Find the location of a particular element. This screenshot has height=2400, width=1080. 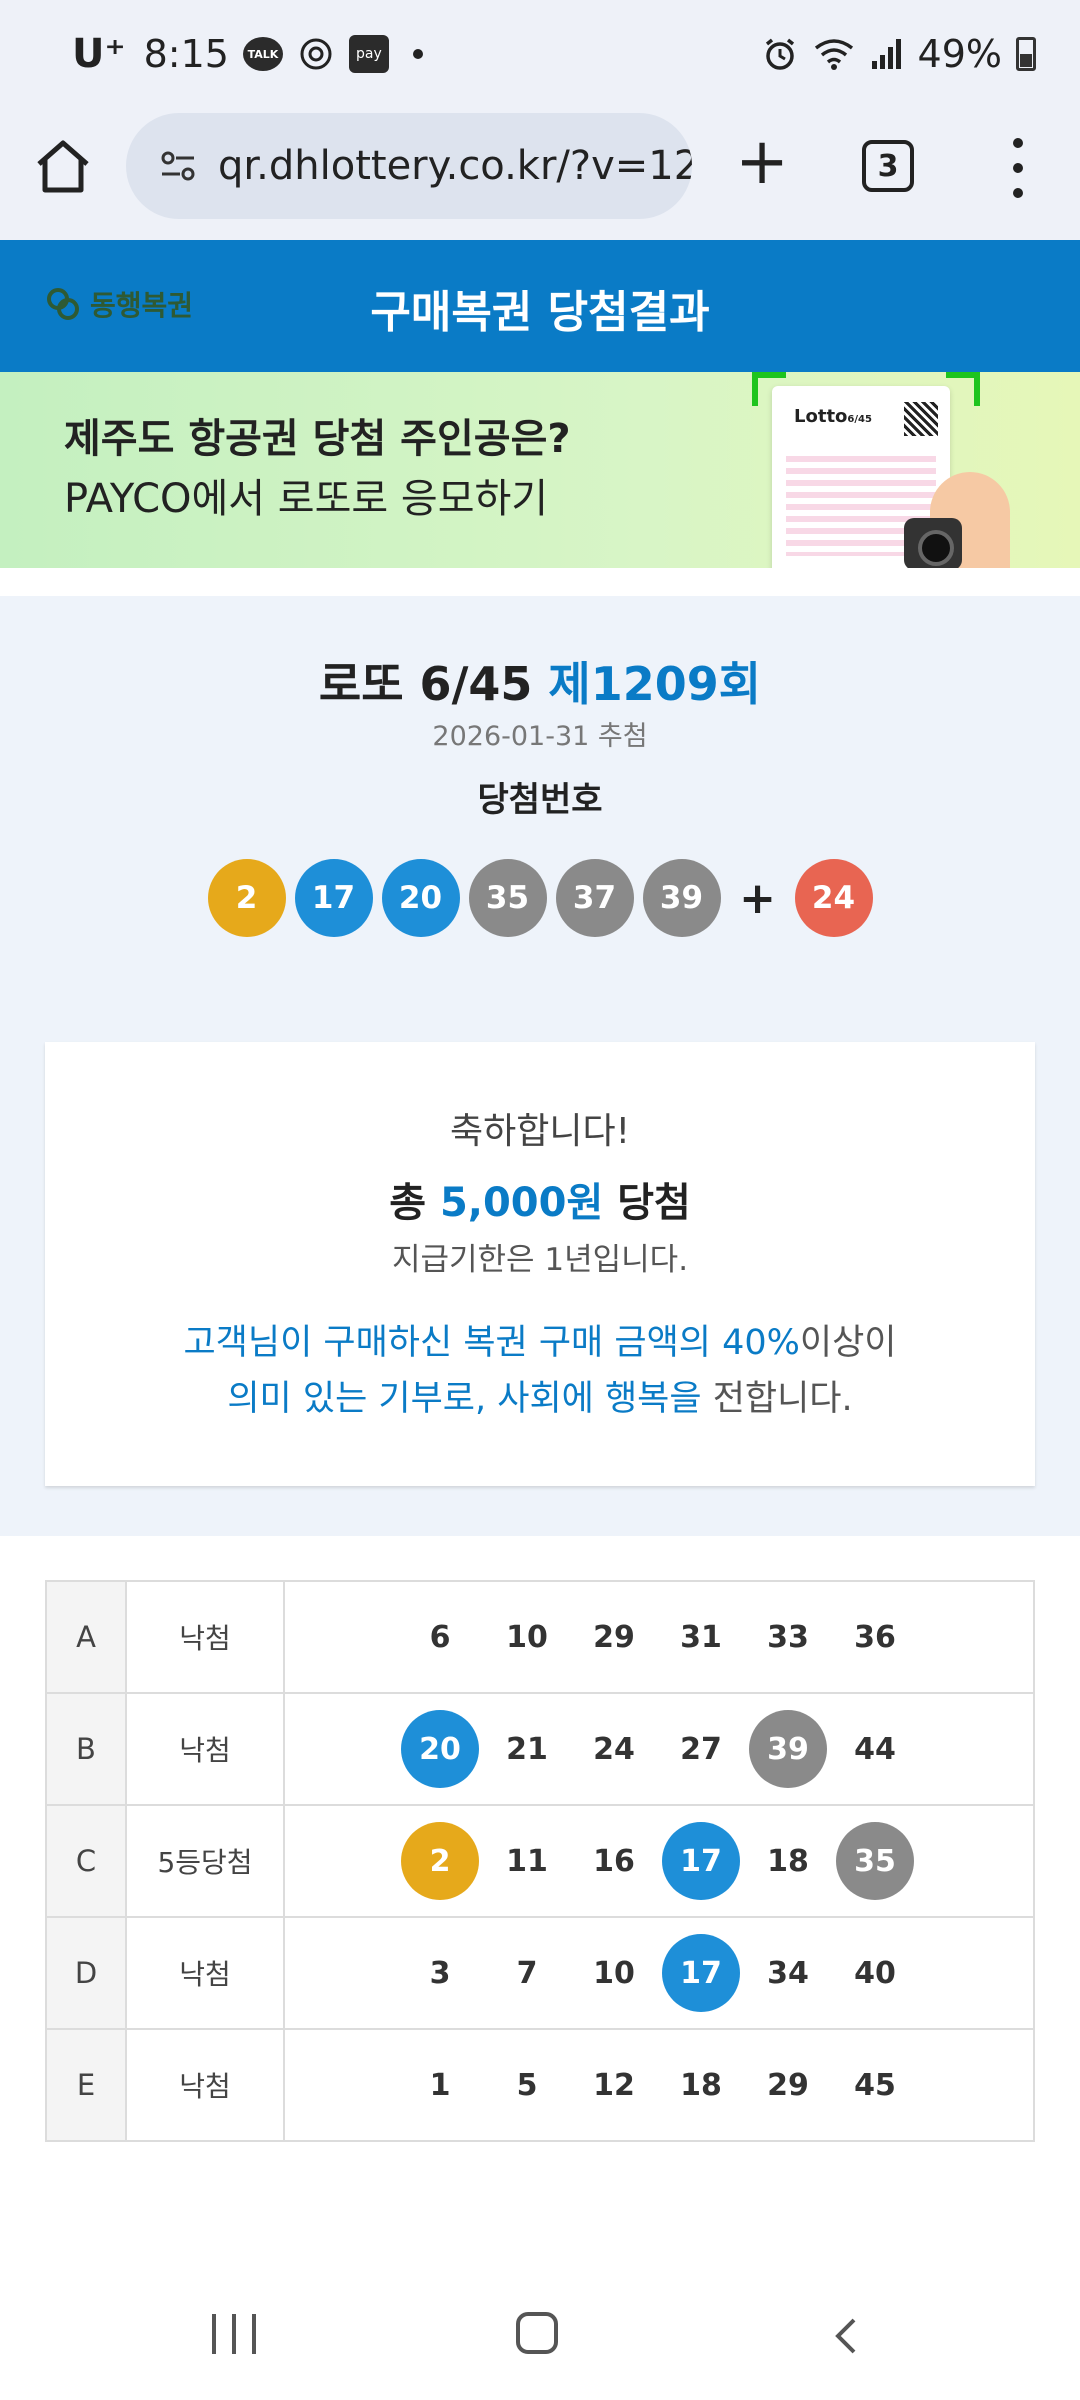

tab-switcher-button: 3 is located at coordinates (888, 166).